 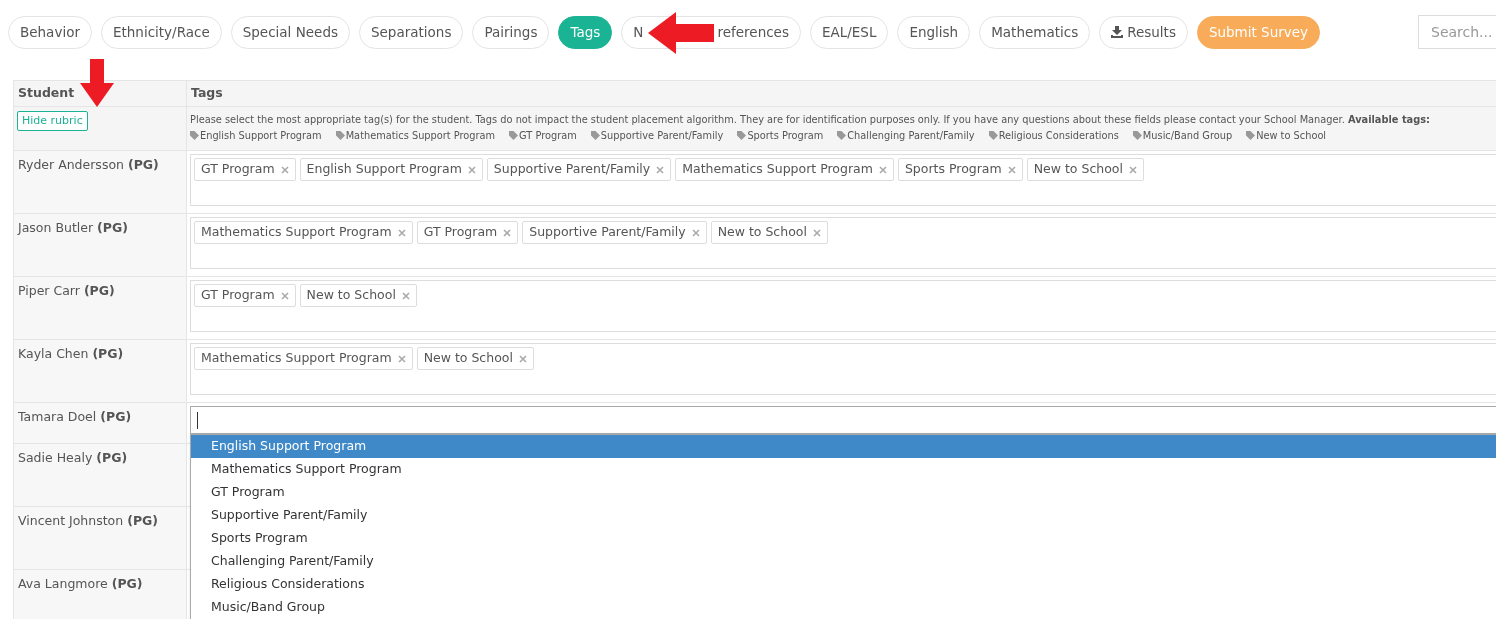 I want to click on available-tag: English Support Program, so click(x=261, y=135).